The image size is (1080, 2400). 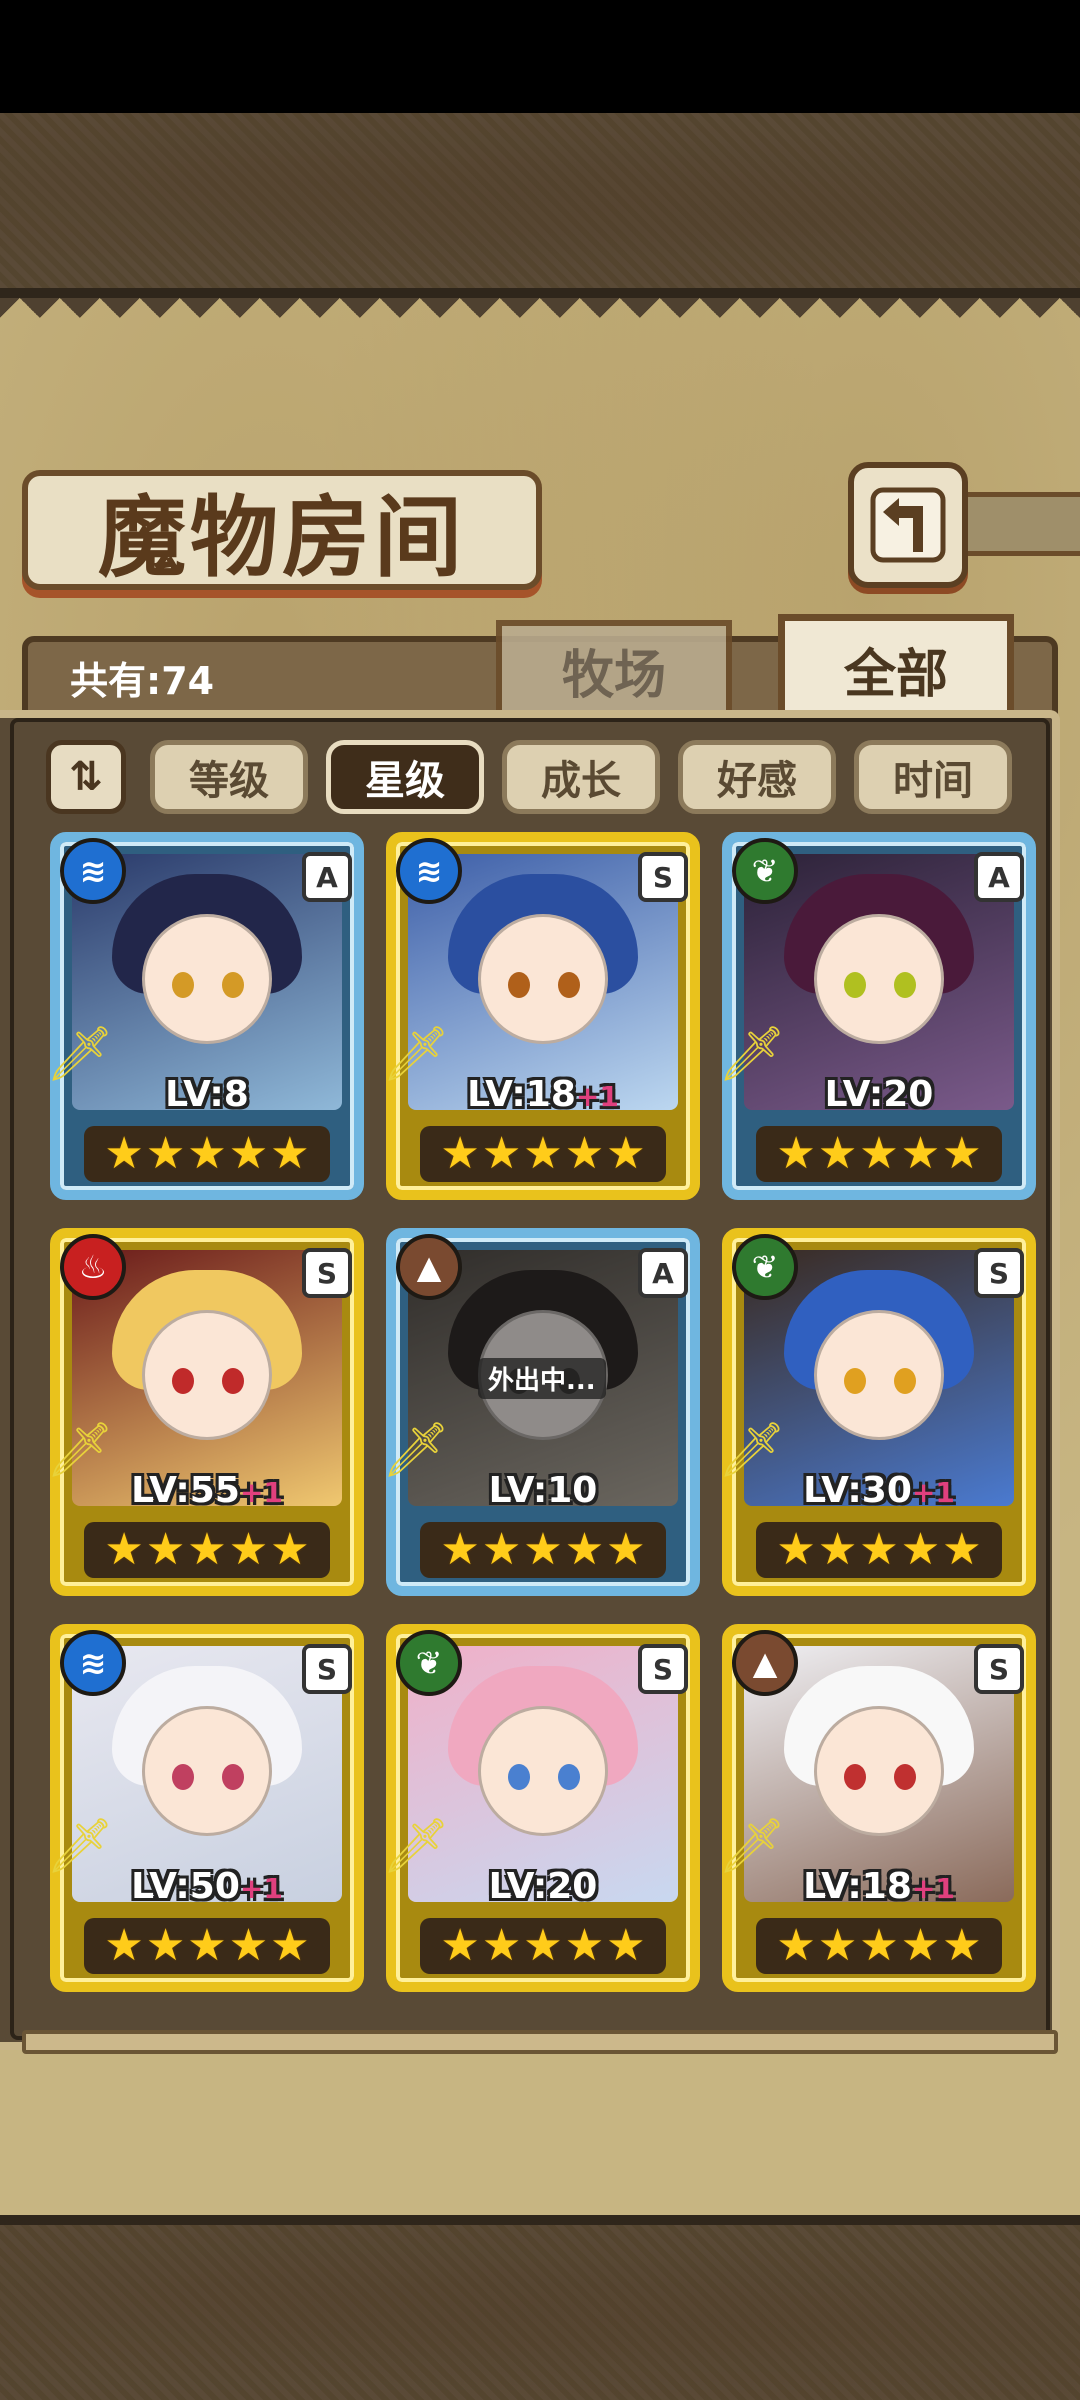 I want to click on sort-time-button: 时间, so click(x=933, y=777).